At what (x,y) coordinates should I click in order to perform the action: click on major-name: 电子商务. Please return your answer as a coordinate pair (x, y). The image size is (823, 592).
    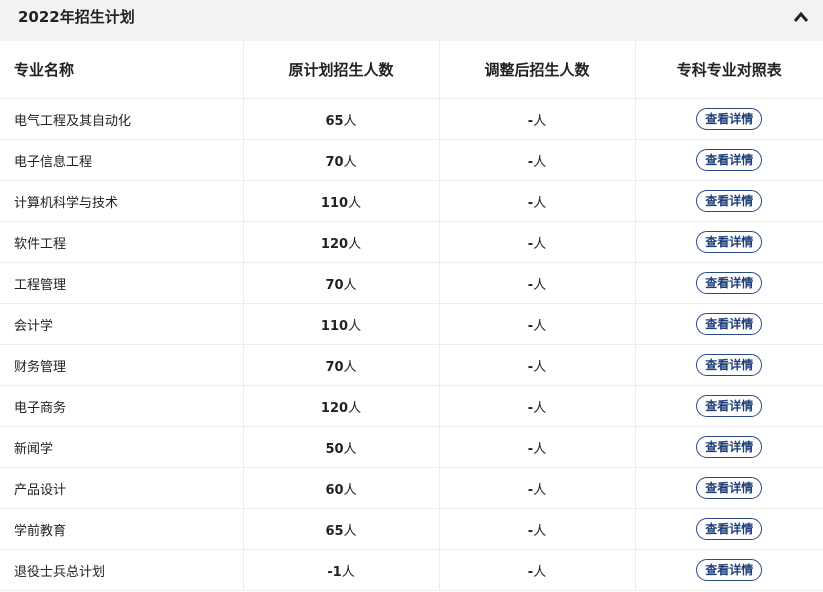
    Looking at the image, I should click on (122, 406).